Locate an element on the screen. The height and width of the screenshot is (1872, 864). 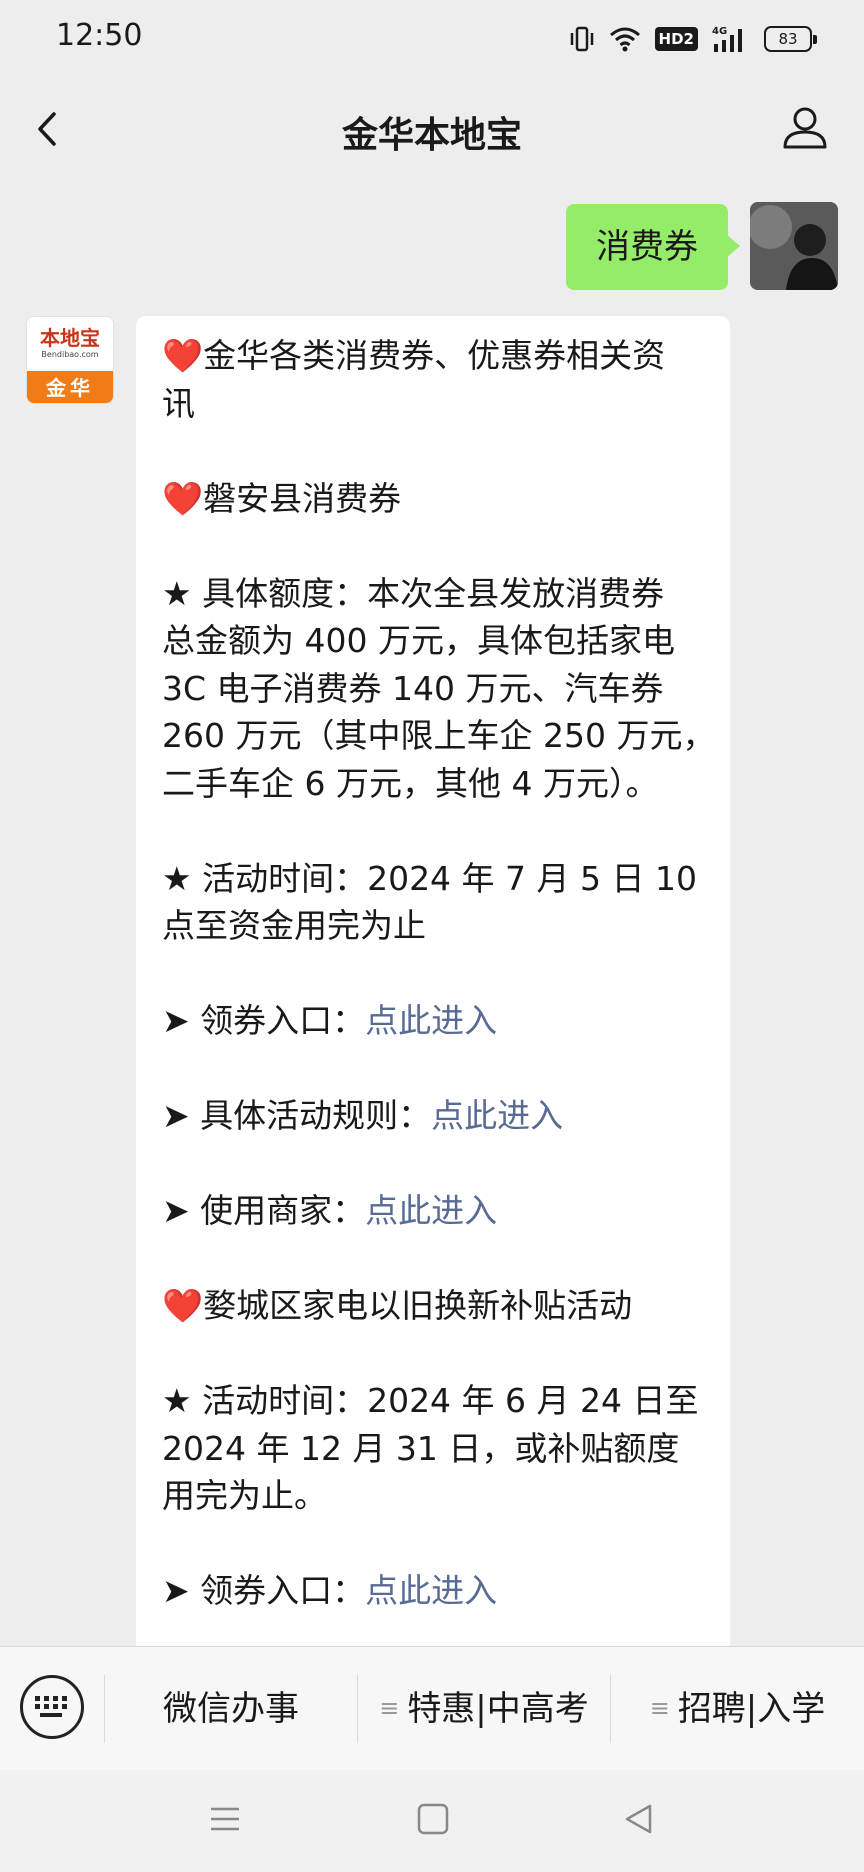
page-title: 金华本地宝 is located at coordinates (431, 135).